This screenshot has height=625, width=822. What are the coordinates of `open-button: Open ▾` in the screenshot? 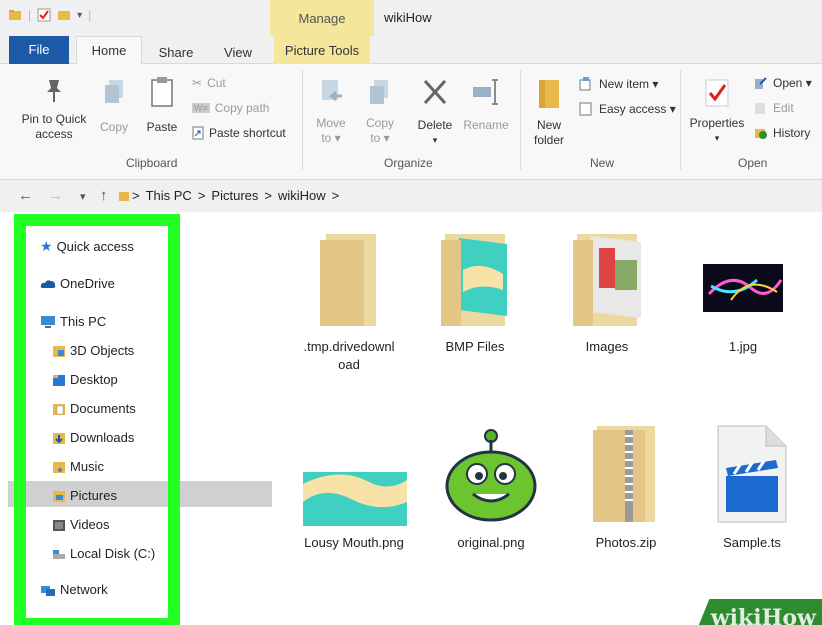 It's located at (783, 83).